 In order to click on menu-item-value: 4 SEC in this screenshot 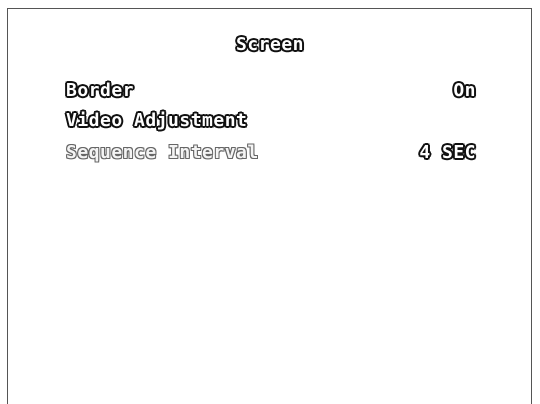, I will do `click(447, 152)`.